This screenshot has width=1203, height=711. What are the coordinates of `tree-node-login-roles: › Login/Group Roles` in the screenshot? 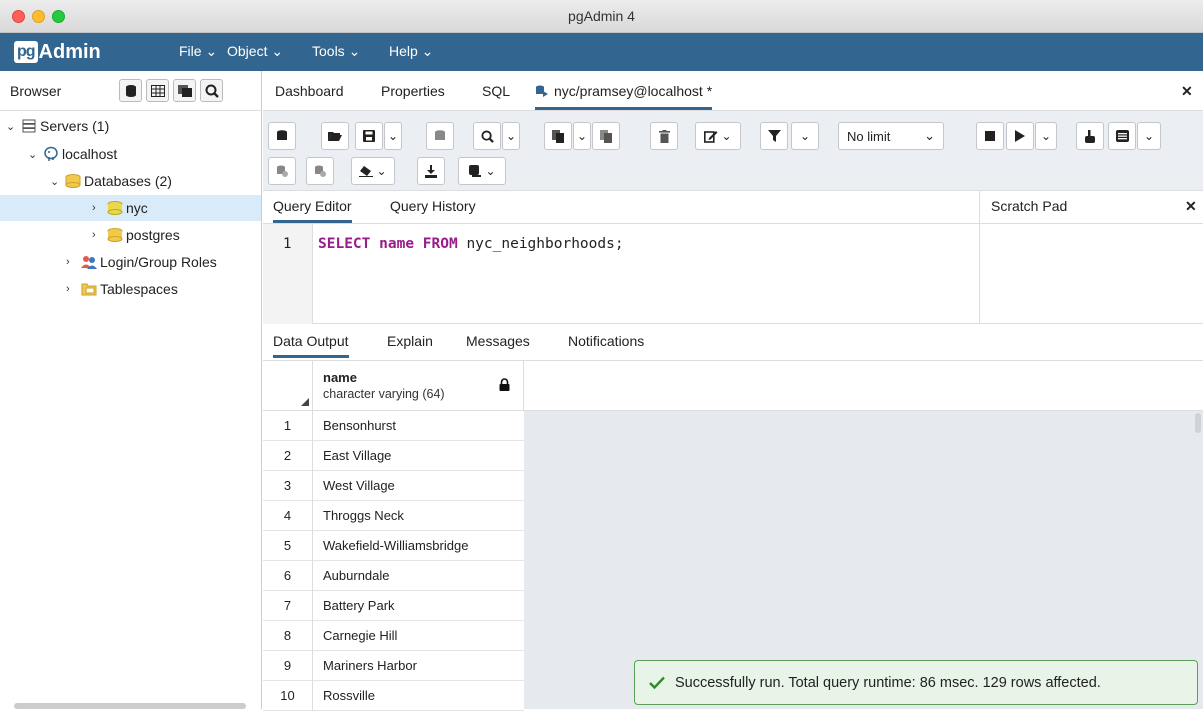 It's located at (141, 262).